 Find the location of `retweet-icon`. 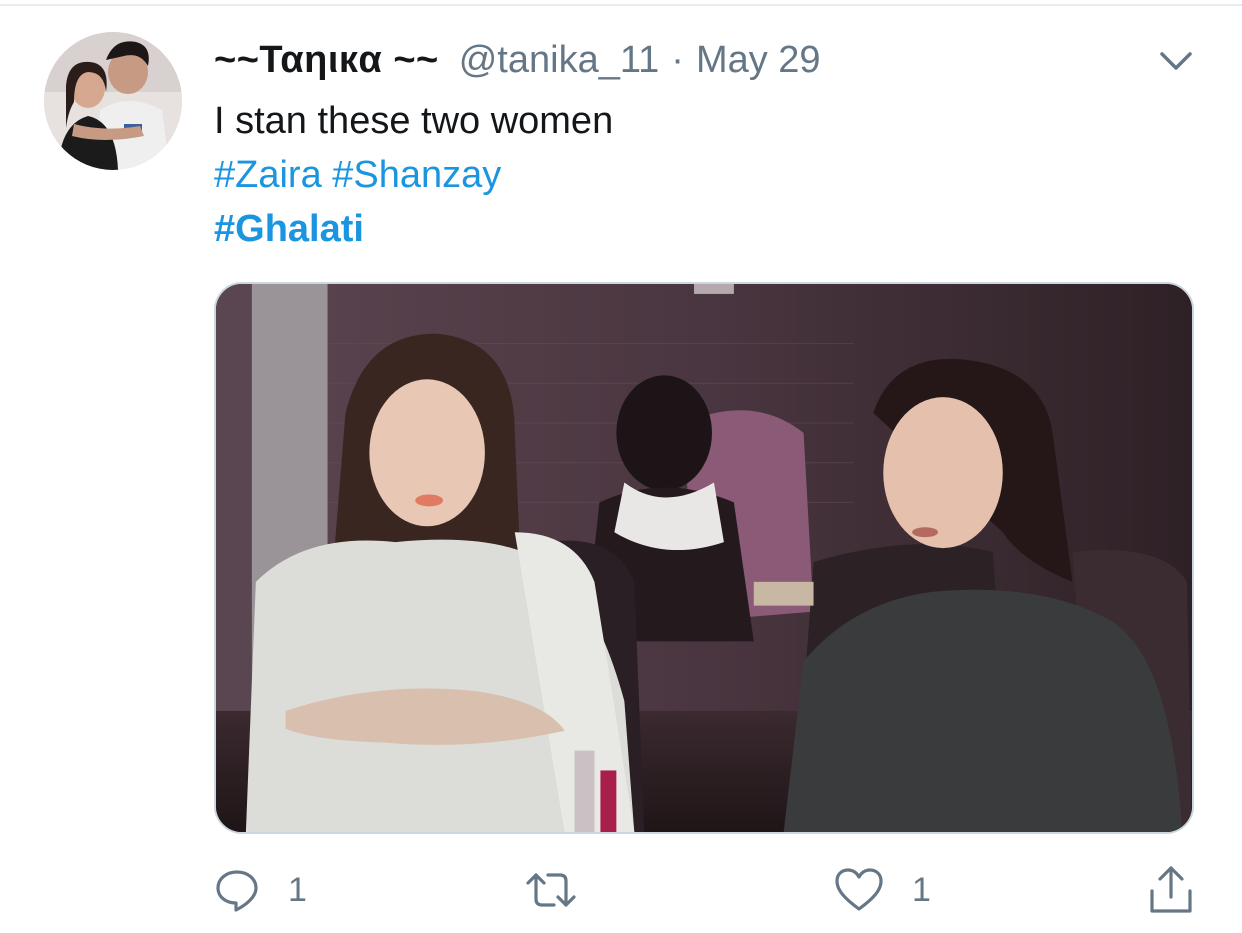

retweet-icon is located at coordinates (551, 890).